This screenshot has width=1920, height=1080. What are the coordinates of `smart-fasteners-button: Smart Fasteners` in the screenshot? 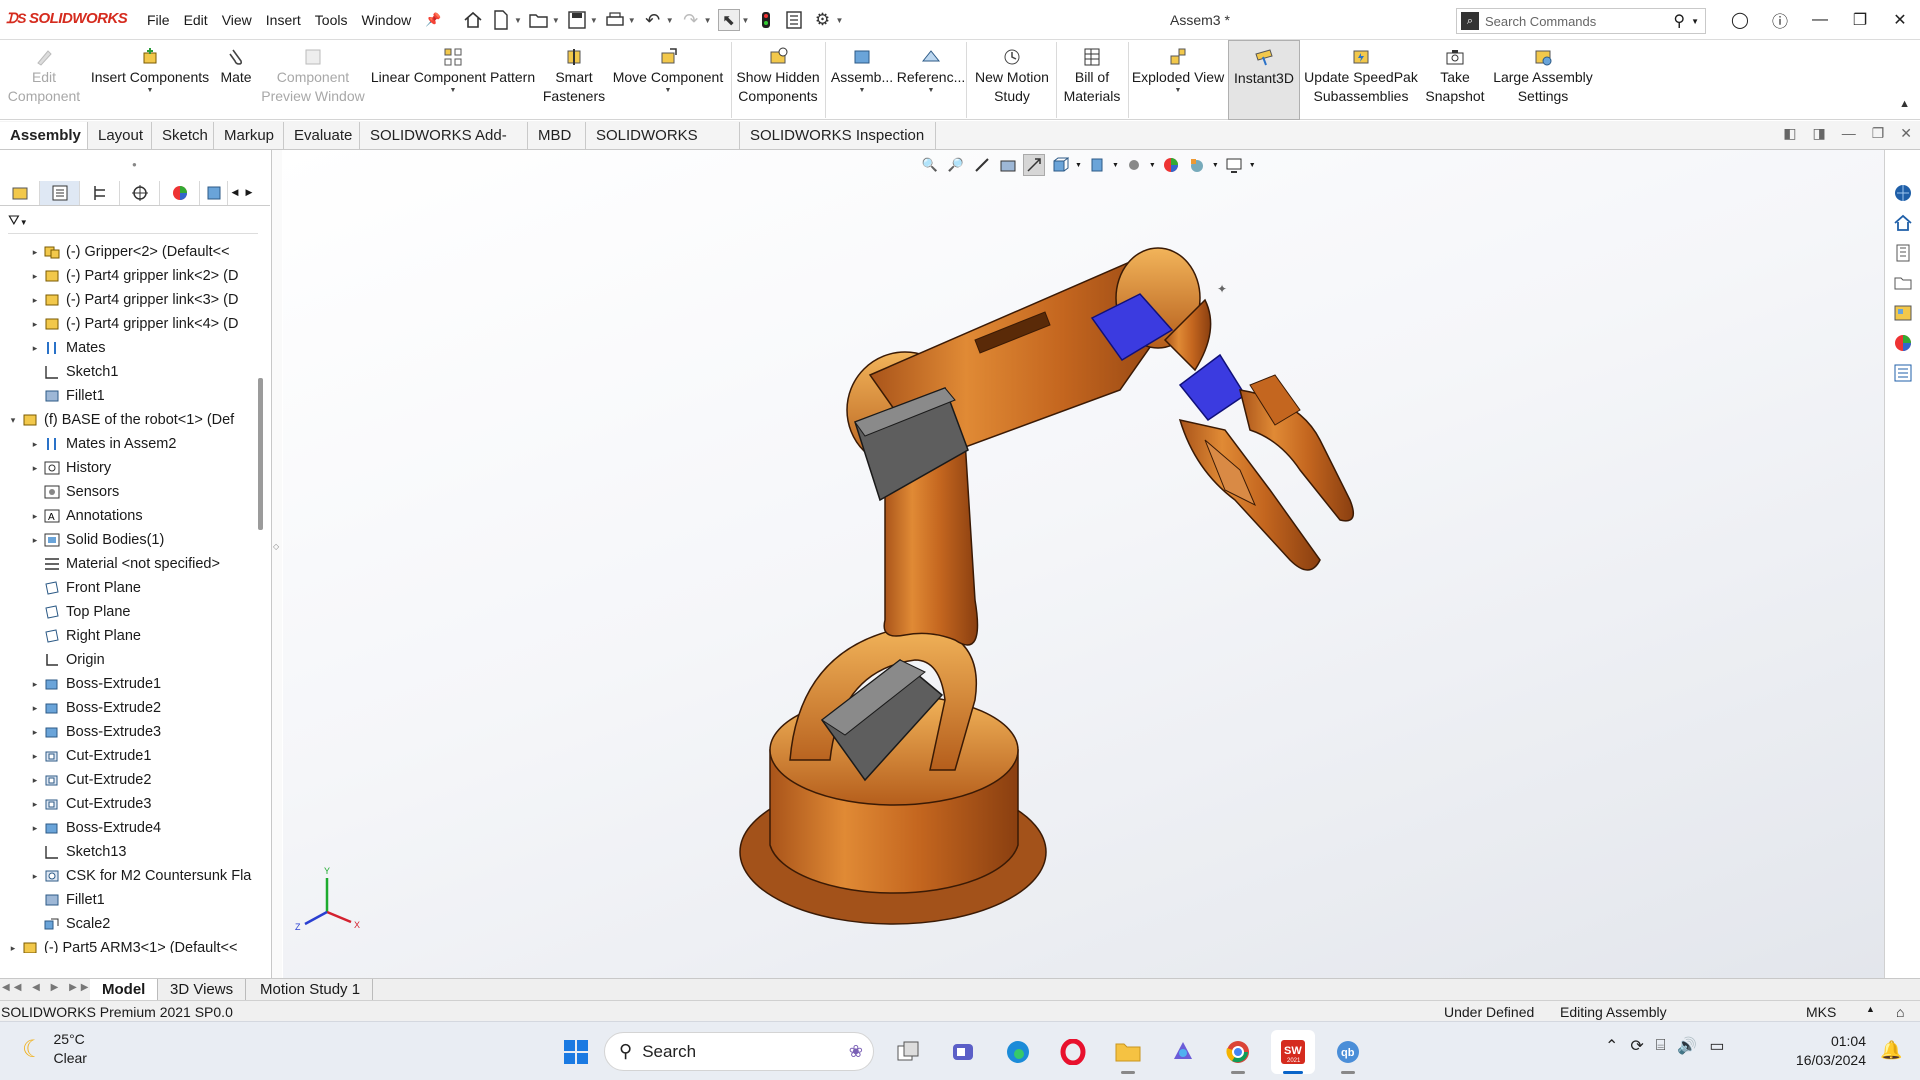 It's located at (574, 80).